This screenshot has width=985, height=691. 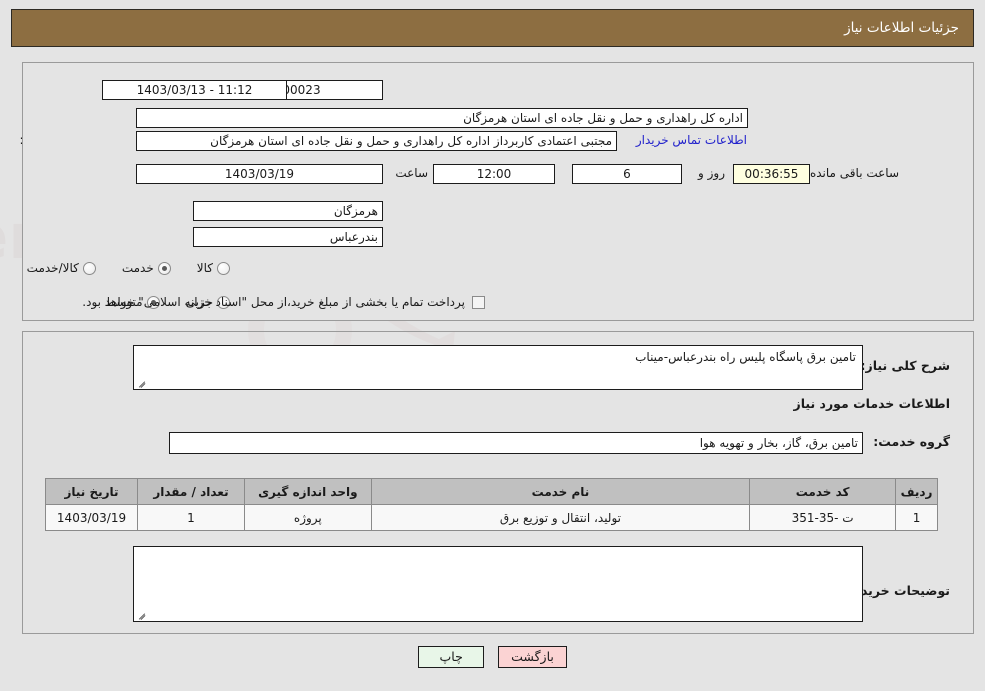 I want to click on col-service-code: کد خدمت, so click(x=823, y=491).